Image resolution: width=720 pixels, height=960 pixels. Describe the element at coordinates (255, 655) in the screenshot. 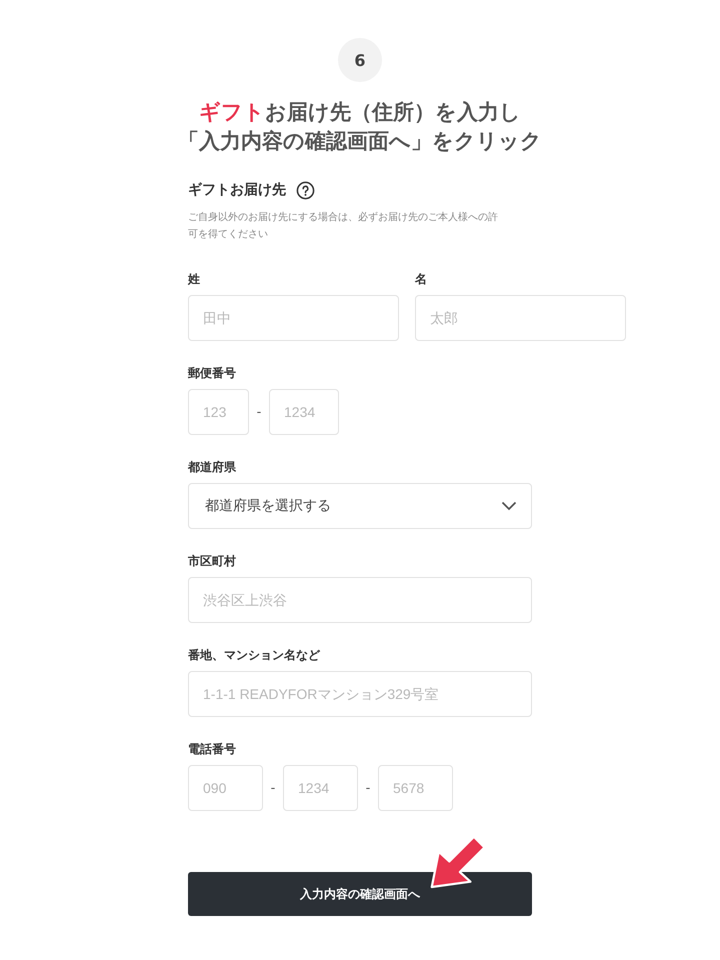

I see `field-label: 番地、マンション名など` at that location.